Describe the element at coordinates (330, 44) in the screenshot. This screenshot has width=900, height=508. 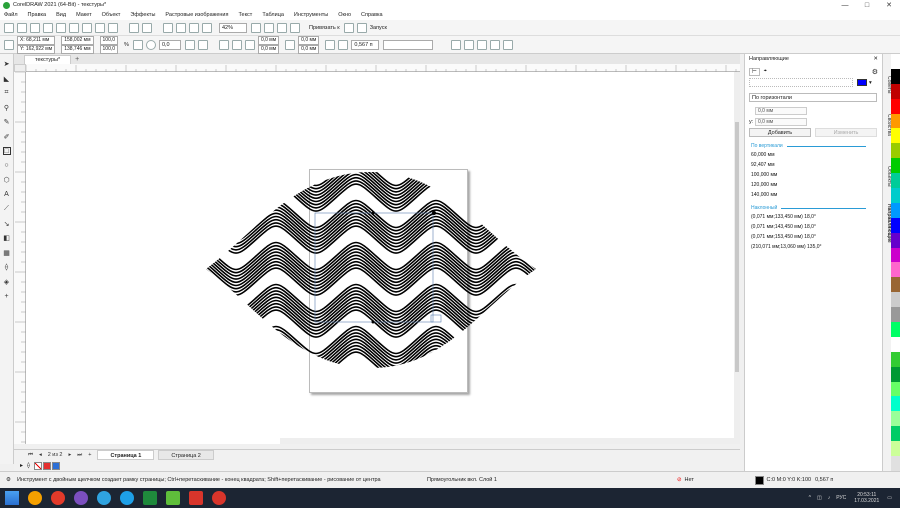
I see `relative-corner-scaling-icon` at that location.